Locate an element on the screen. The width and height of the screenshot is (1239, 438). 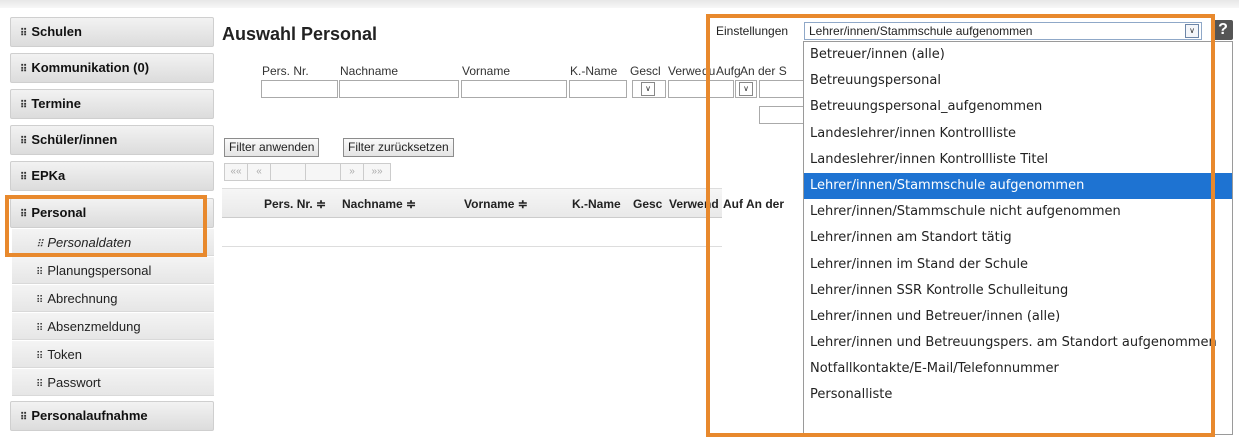
filter-label-aufgenommen: Aufg is located at coordinates (728, 71).